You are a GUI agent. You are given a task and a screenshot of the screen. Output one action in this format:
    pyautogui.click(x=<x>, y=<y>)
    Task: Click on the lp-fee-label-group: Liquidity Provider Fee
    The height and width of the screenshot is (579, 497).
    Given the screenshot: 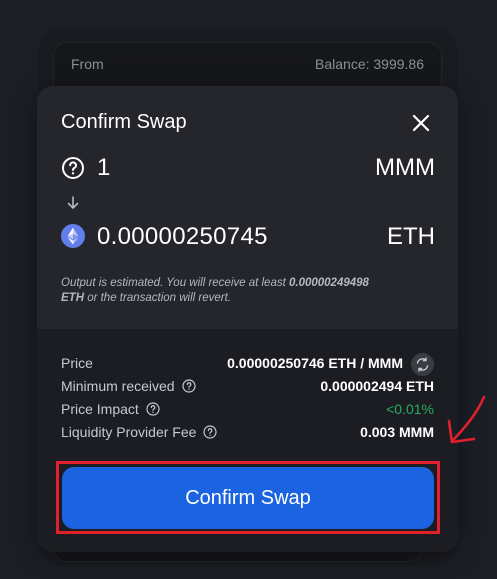 What is the action you would take?
    pyautogui.click(x=139, y=432)
    